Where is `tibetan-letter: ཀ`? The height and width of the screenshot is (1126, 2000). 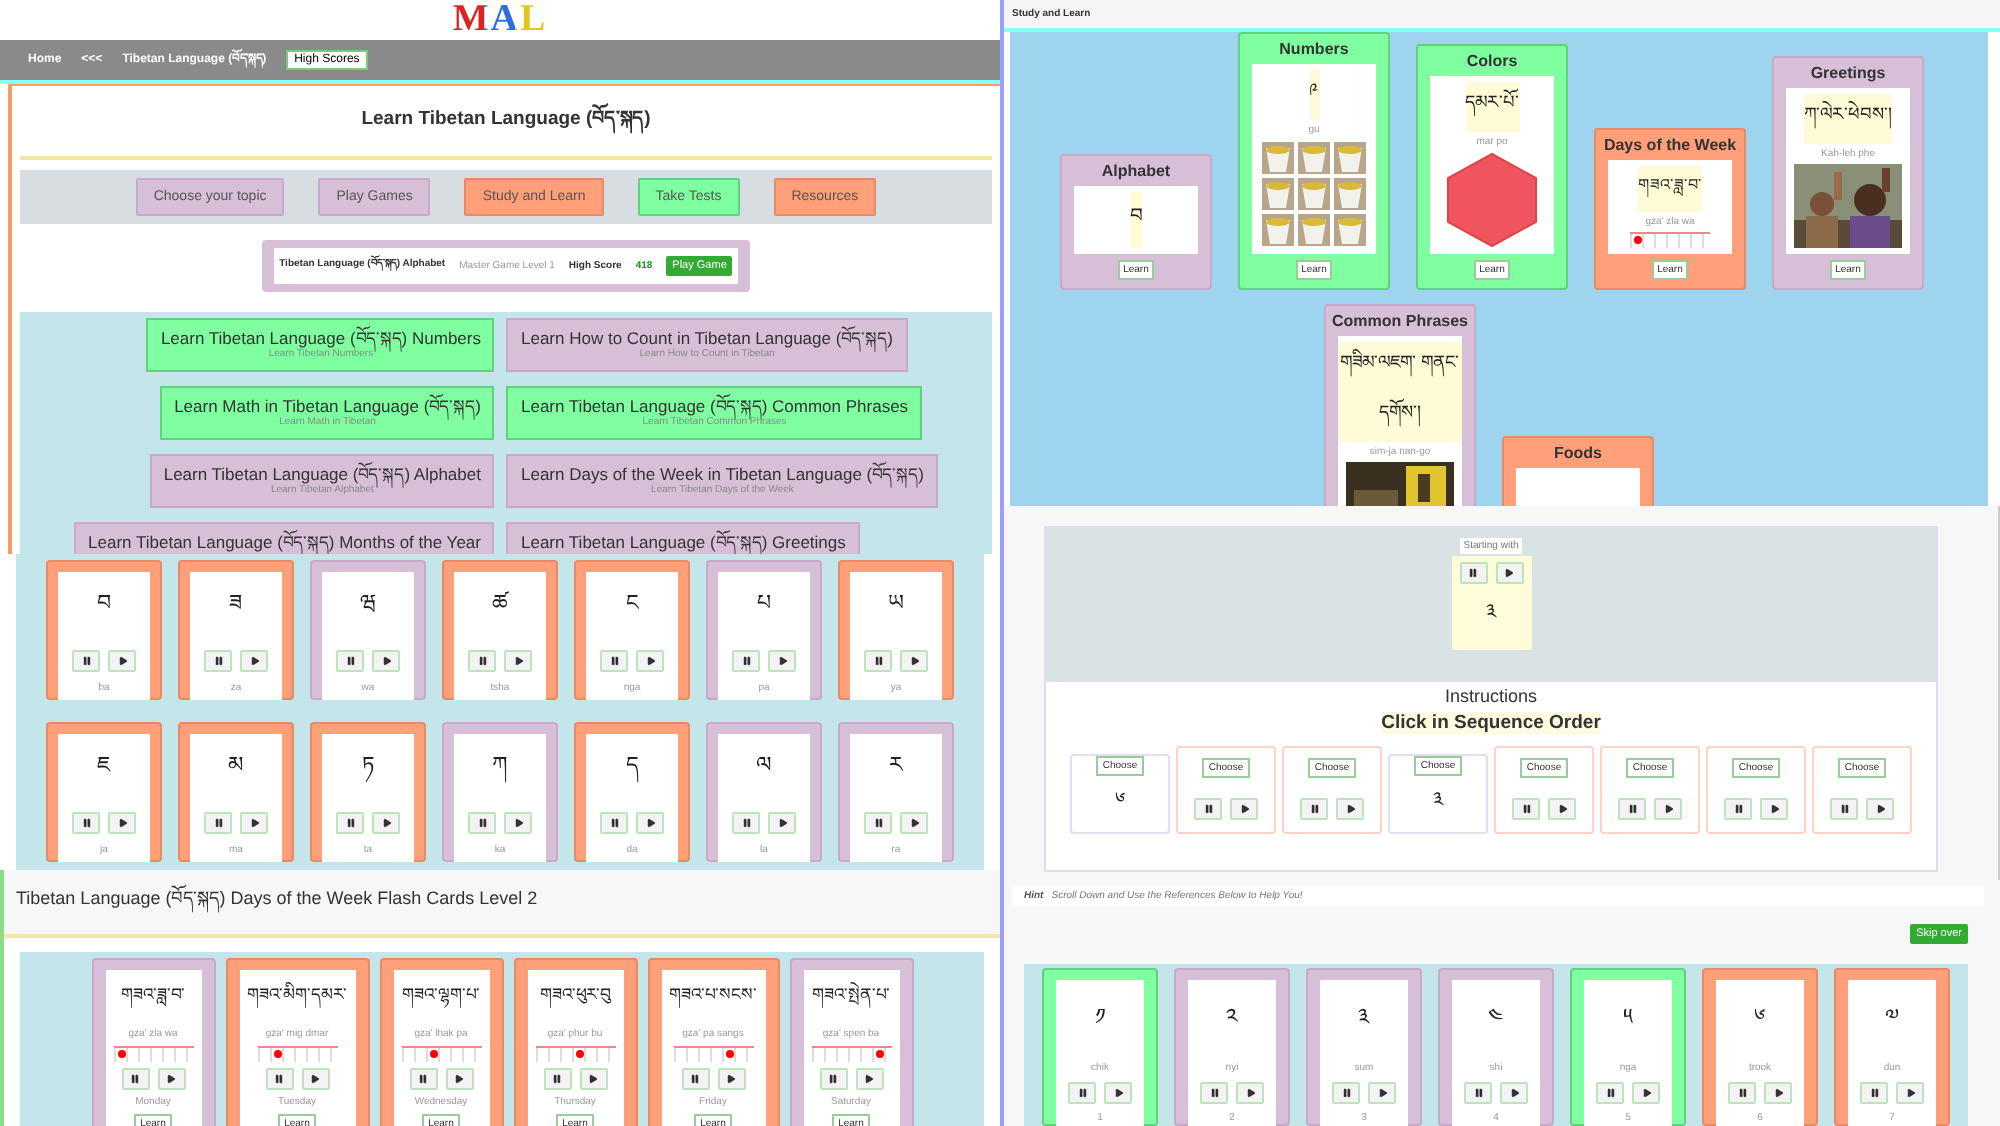
tibetan-letter: ཀ is located at coordinates (500, 770).